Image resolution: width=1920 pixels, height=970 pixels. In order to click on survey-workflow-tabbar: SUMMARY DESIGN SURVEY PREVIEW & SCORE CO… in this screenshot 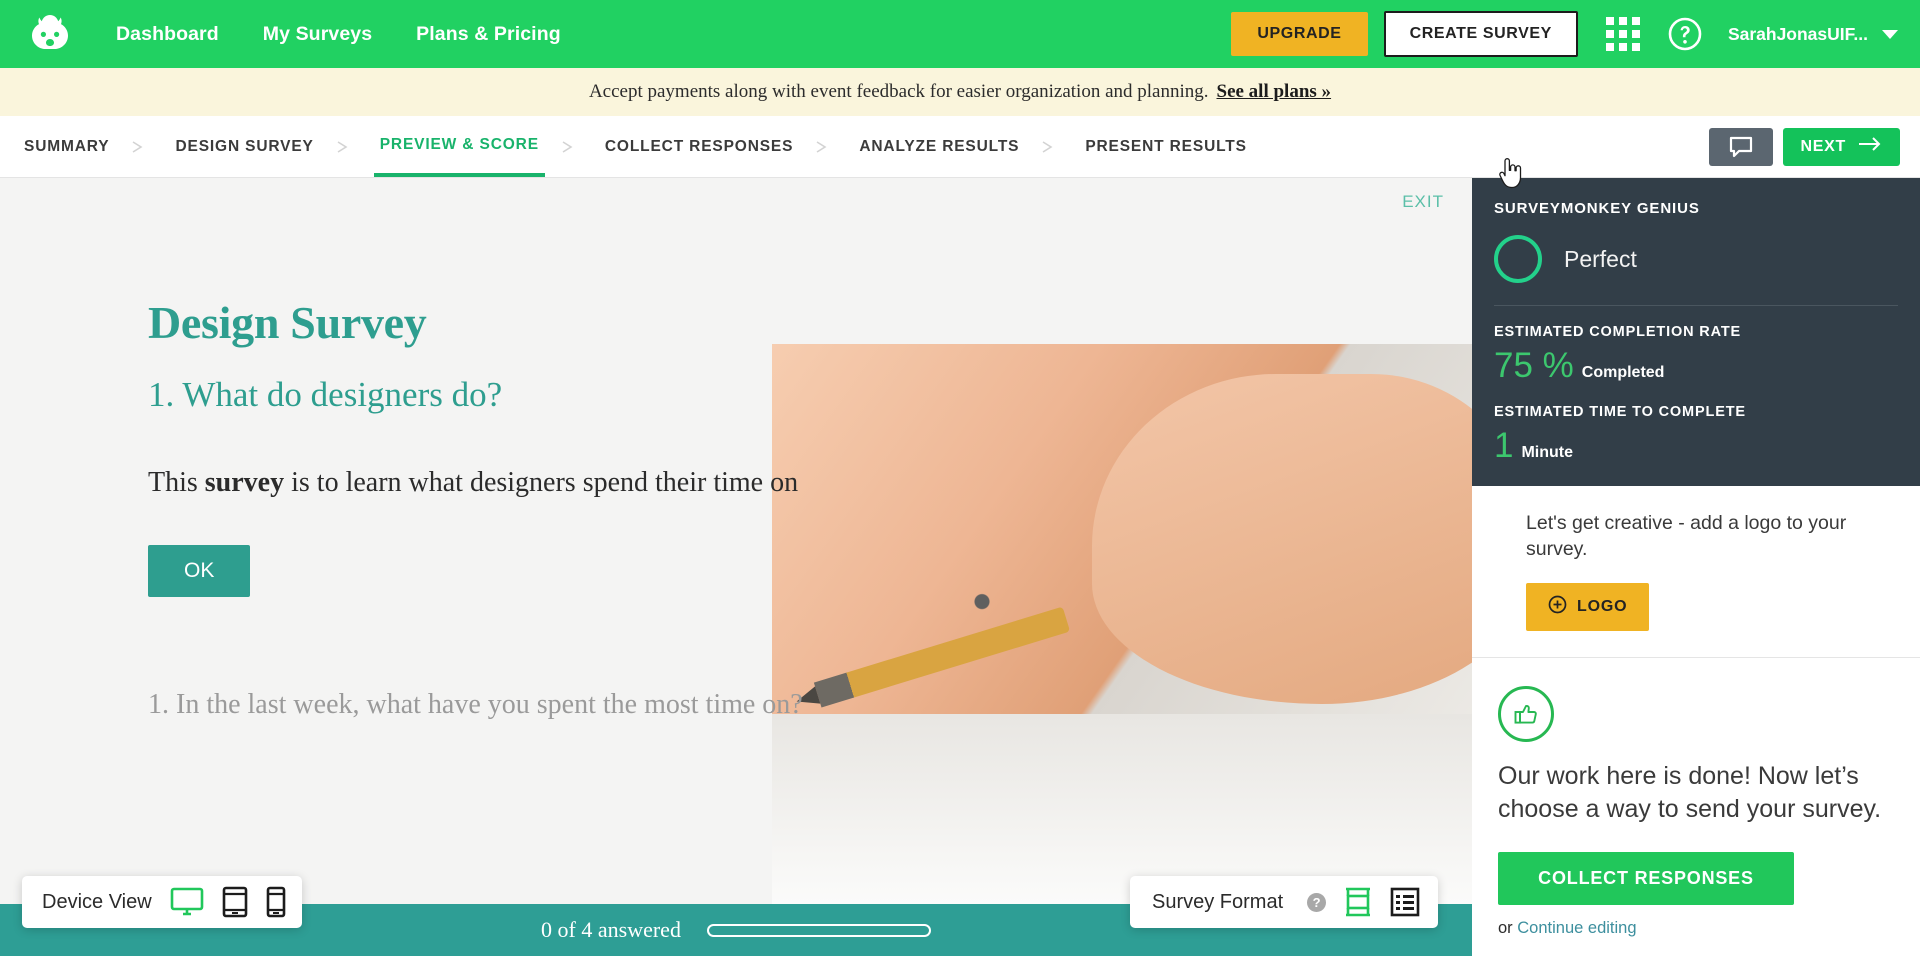, I will do `click(960, 147)`.